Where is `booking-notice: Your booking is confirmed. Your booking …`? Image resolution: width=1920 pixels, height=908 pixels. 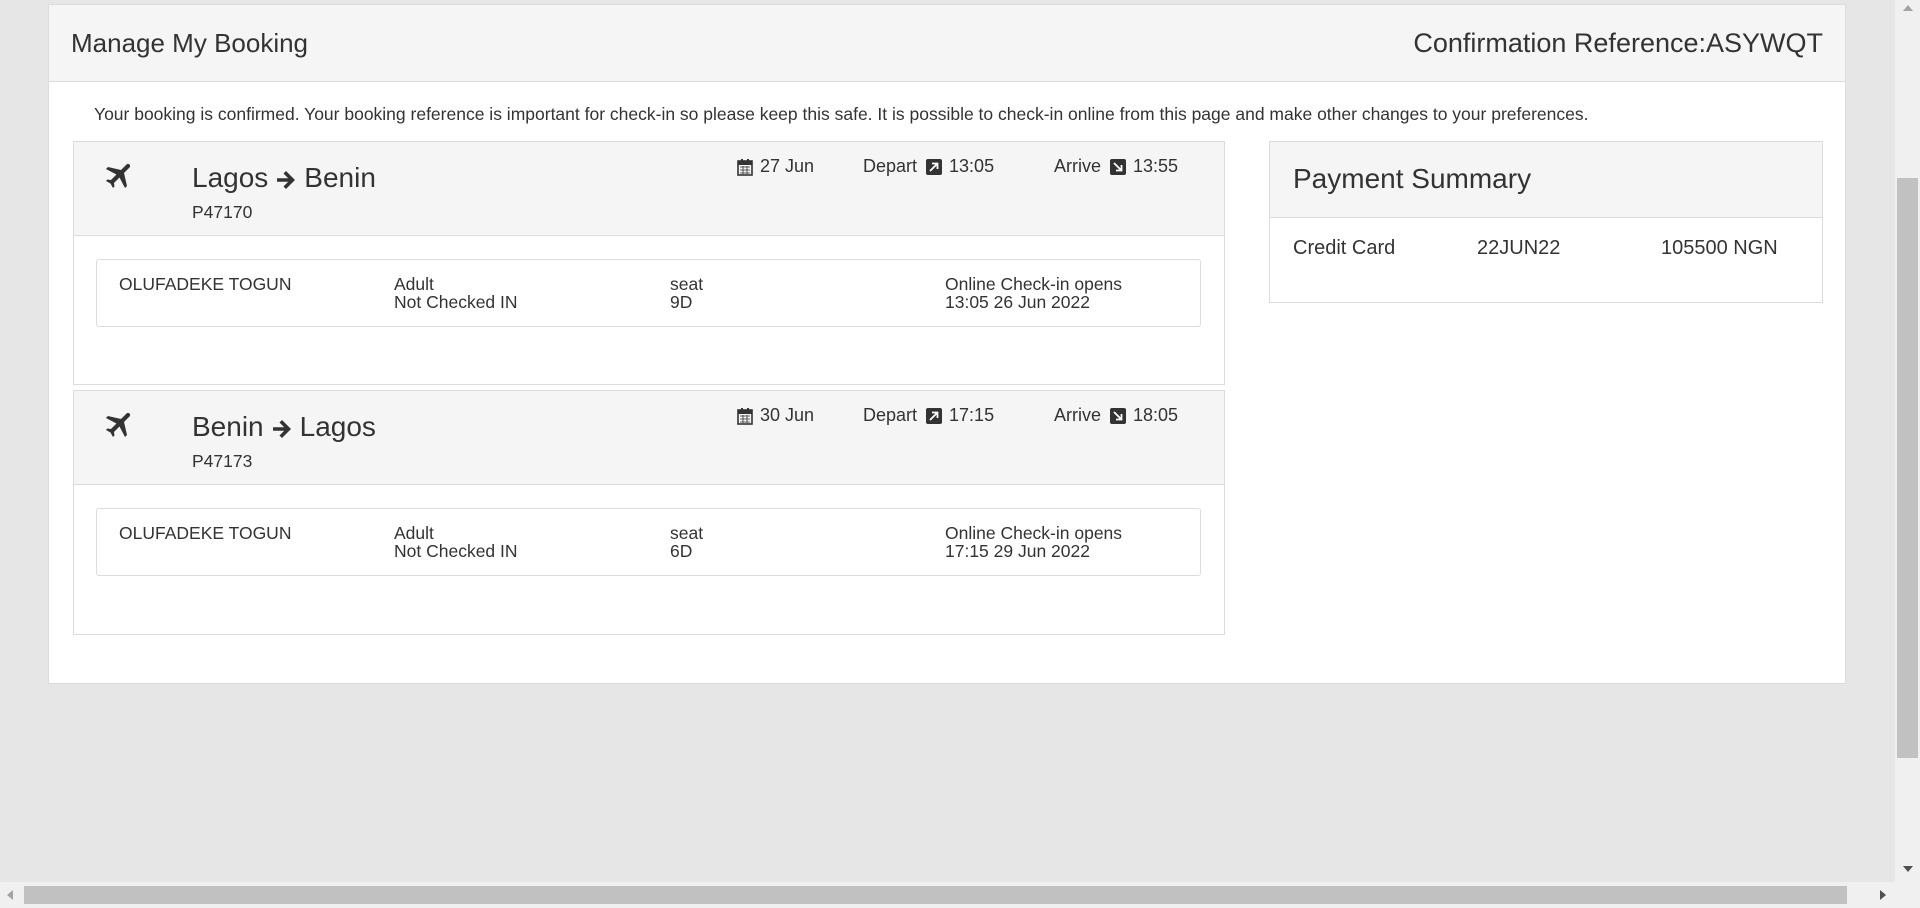
booking-notice: Your booking is confirmed. Your booking … is located at coordinates (841, 114).